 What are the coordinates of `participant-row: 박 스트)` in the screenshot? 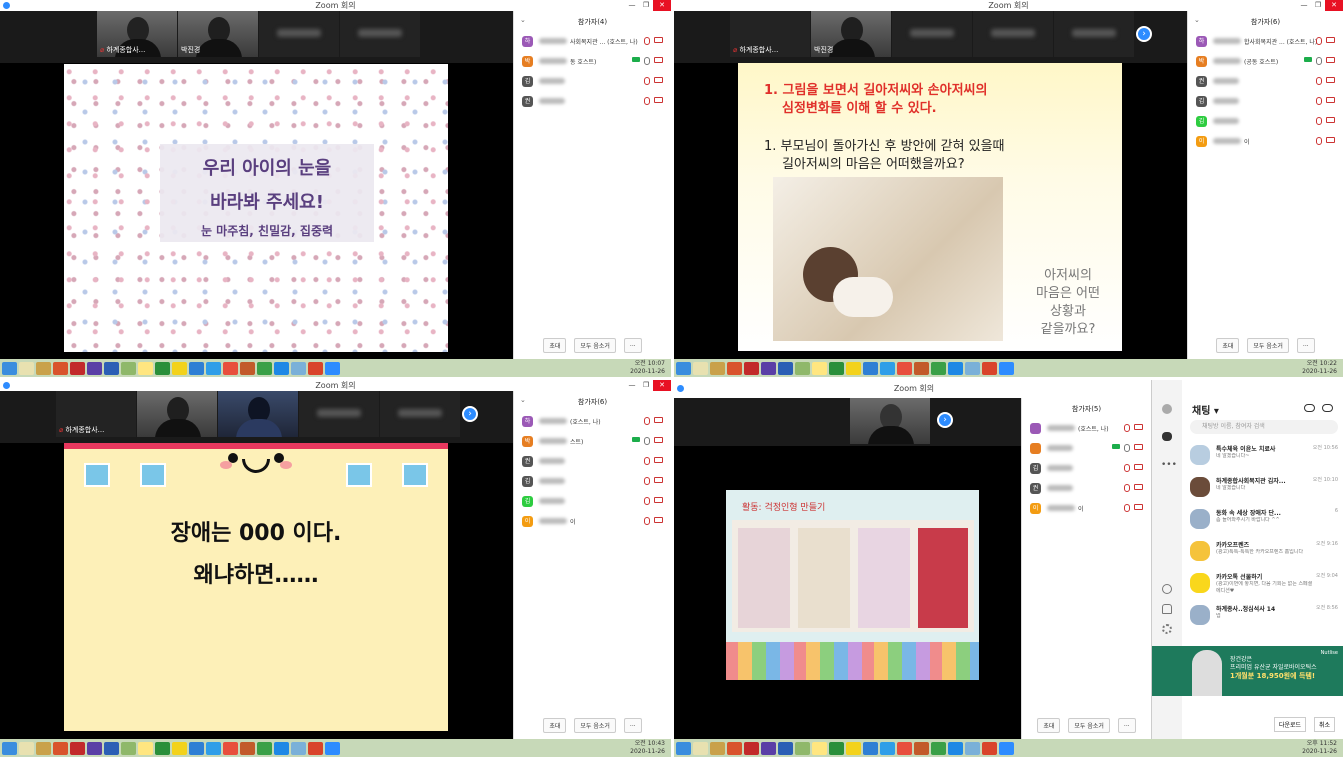 It's located at (592, 441).